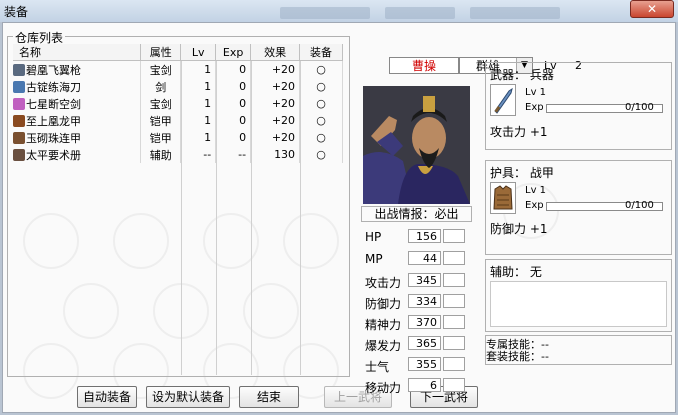  What do you see at coordinates (53, 138) in the screenshot?
I see `item-name: 玉砌珠连甲` at bounding box center [53, 138].